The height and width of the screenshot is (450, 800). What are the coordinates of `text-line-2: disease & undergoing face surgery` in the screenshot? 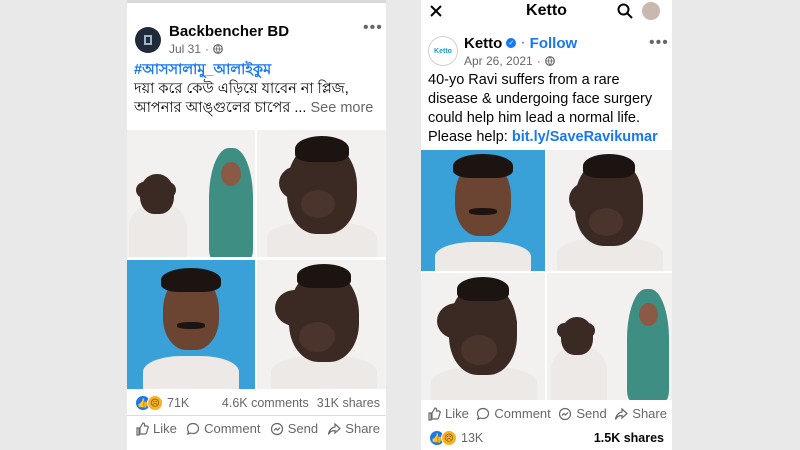 It's located at (540, 99).